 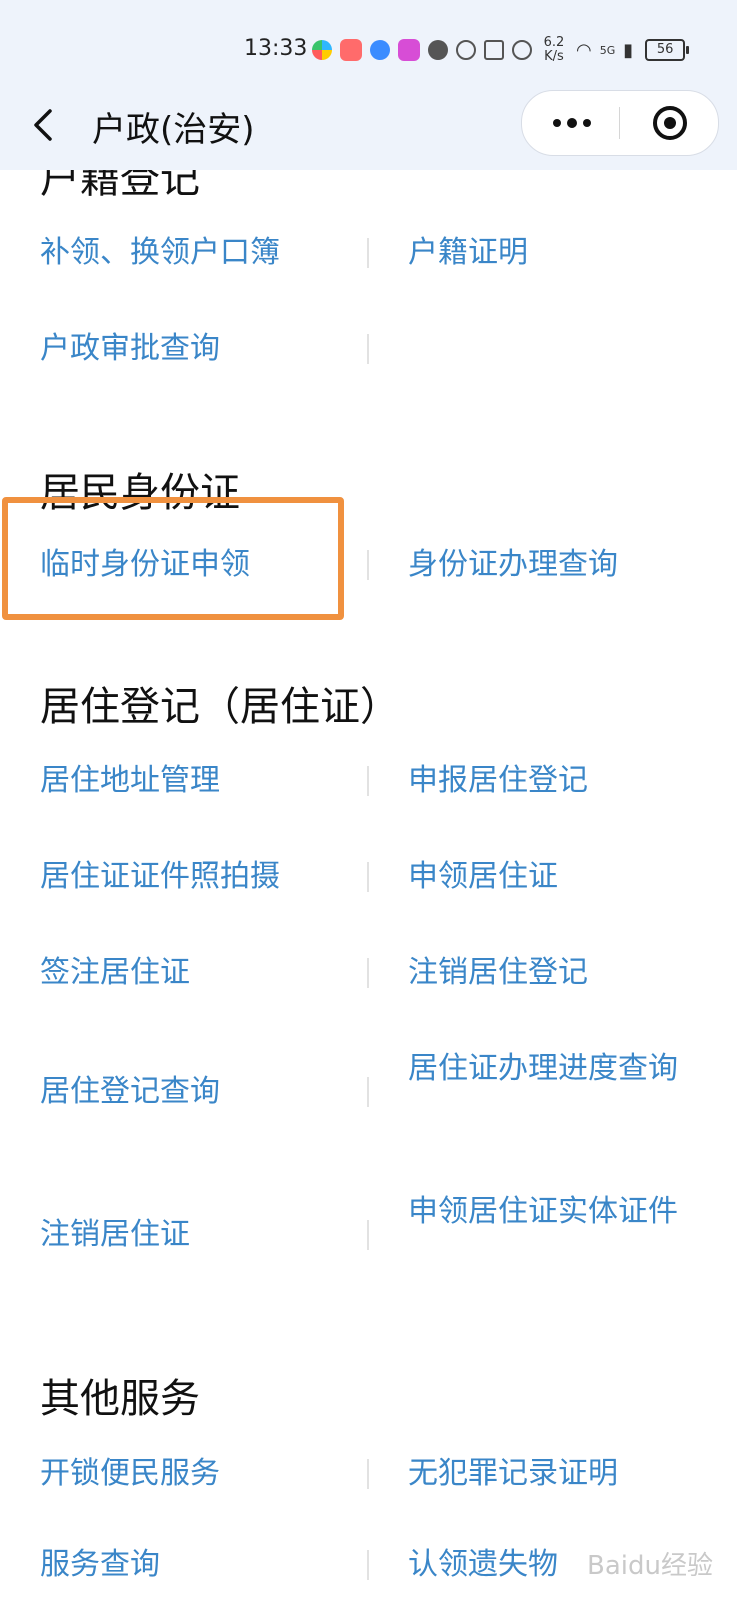 What do you see at coordinates (351, 50) in the screenshot?
I see `shopping-app-icon` at bounding box center [351, 50].